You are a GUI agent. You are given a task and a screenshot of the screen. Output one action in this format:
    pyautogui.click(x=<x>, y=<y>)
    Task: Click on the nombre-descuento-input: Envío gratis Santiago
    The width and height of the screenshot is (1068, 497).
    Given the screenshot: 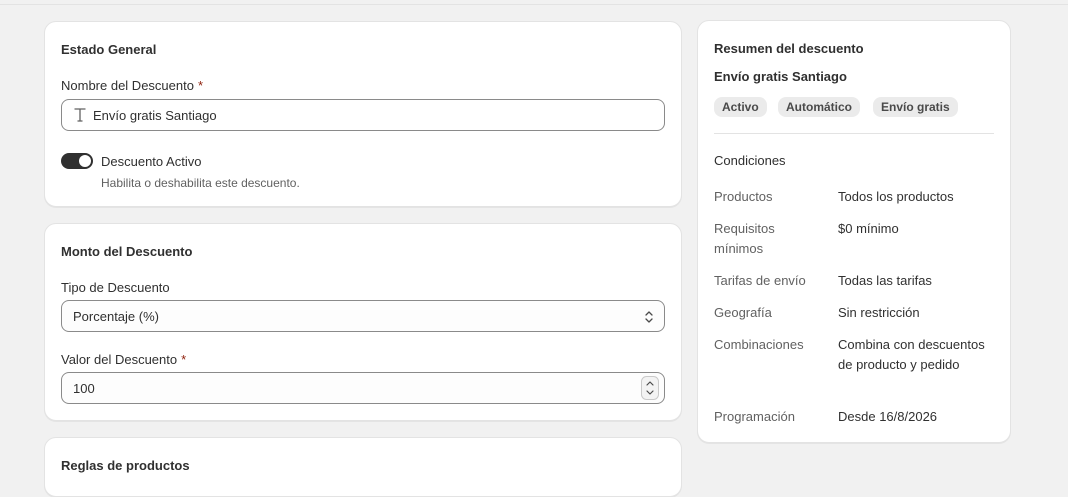 What is the action you would take?
    pyautogui.click(x=363, y=115)
    